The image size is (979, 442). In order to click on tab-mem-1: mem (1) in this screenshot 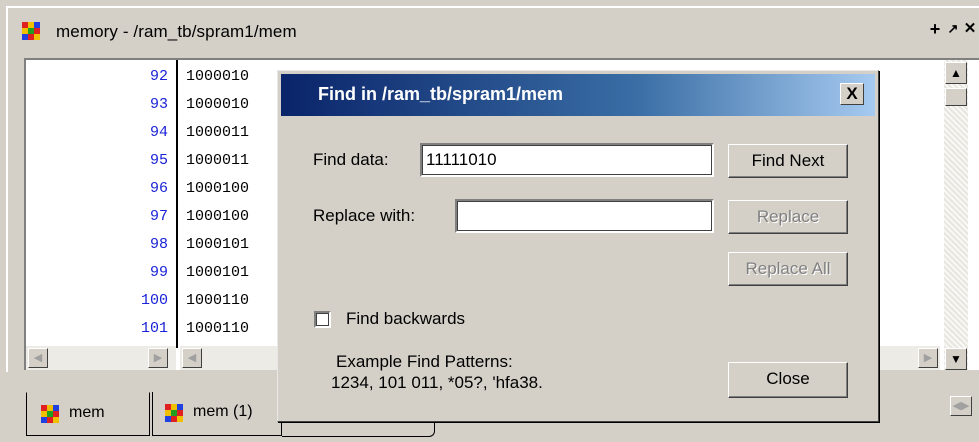, I will do `click(217, 414)`.